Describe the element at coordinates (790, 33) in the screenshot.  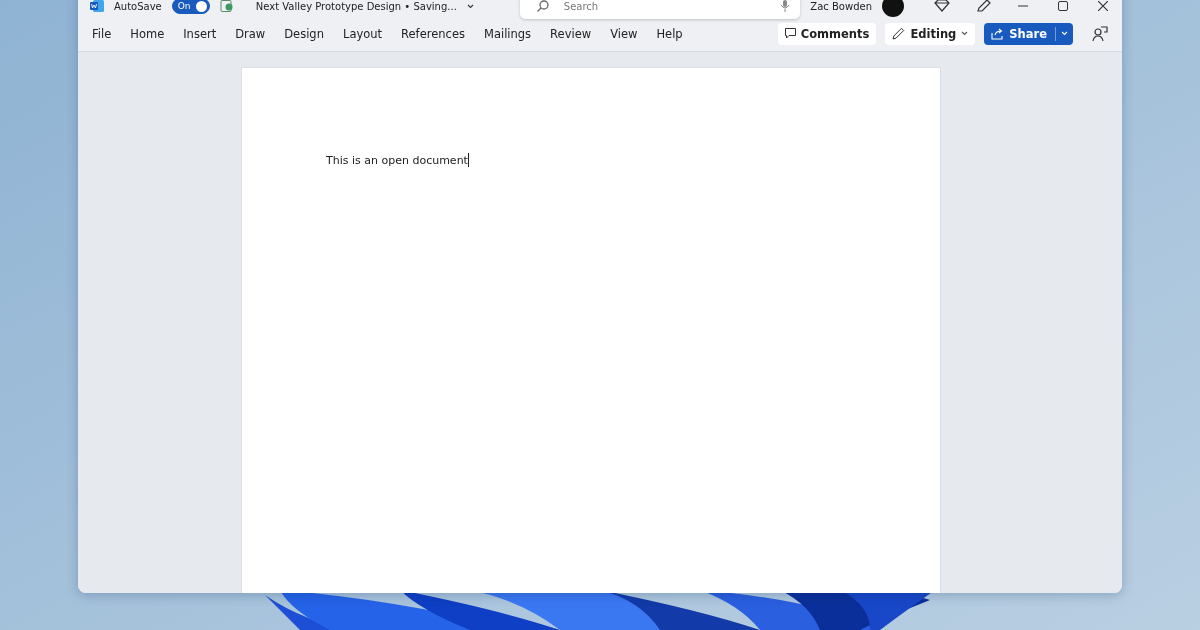
I see `comment-icon` at that location.